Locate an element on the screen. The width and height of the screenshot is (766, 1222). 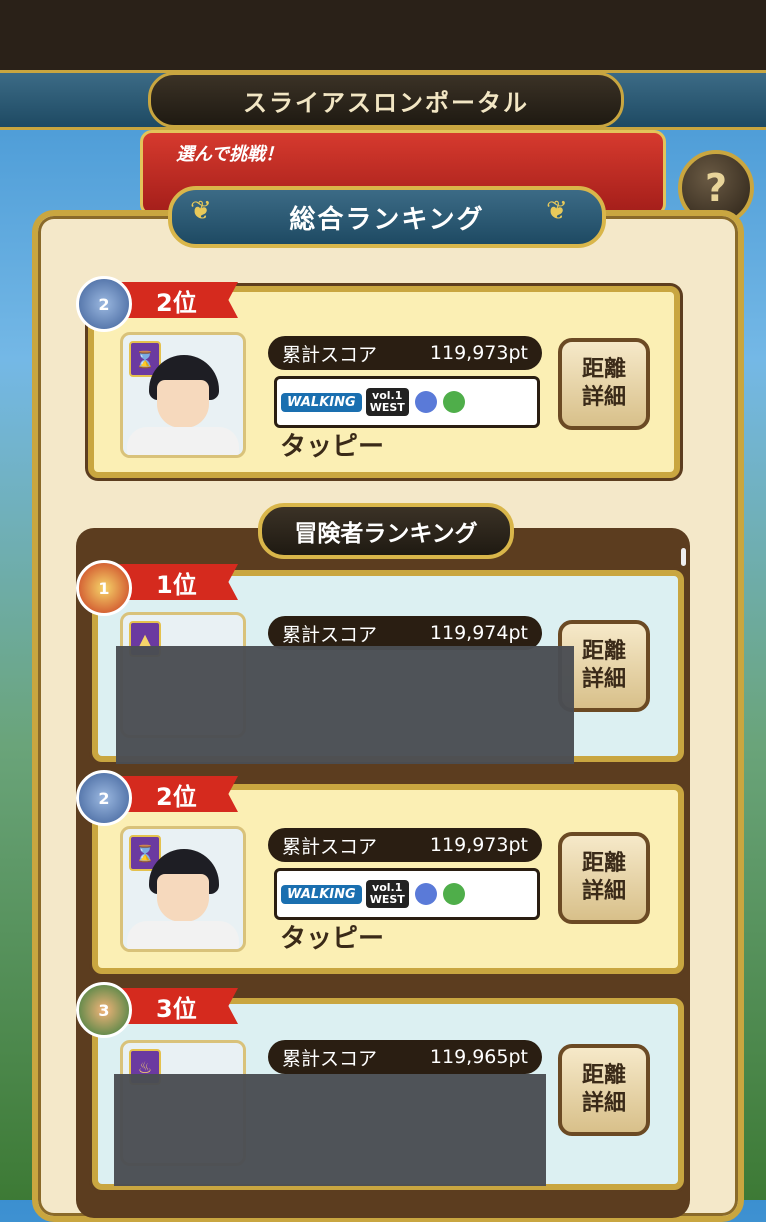
bronze-medal-icon: 3 is located at coordinates (104, 1010).